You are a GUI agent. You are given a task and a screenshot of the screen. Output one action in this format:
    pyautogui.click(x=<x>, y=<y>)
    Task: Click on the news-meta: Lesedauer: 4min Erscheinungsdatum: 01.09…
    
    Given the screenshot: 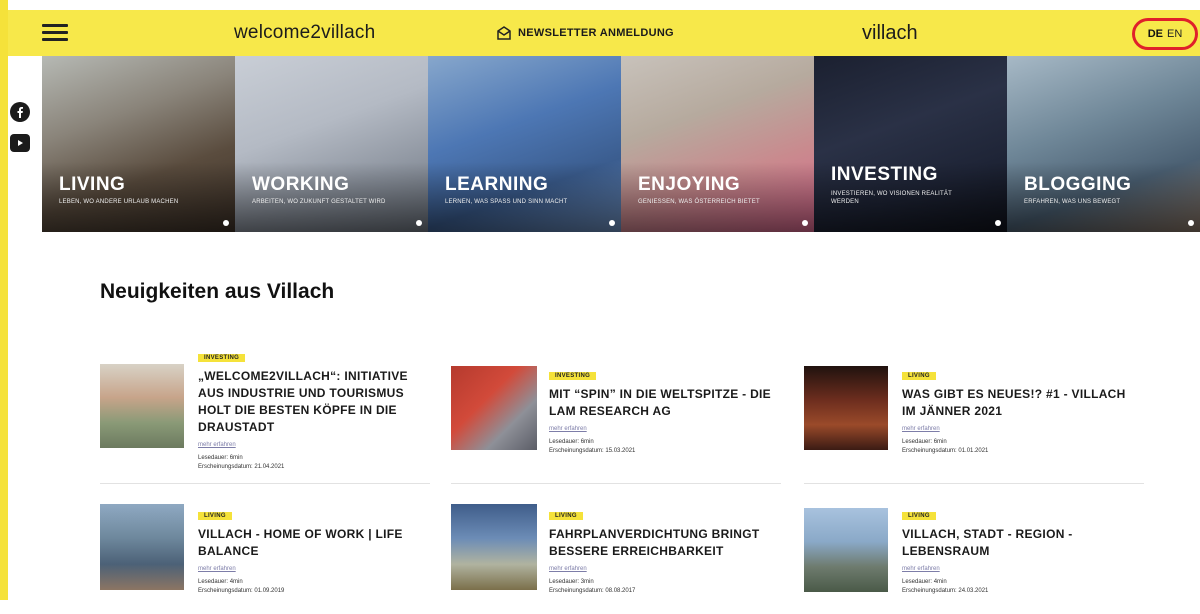 What is the action you would take?
    pyautogui.click(x=313, y=587)
    